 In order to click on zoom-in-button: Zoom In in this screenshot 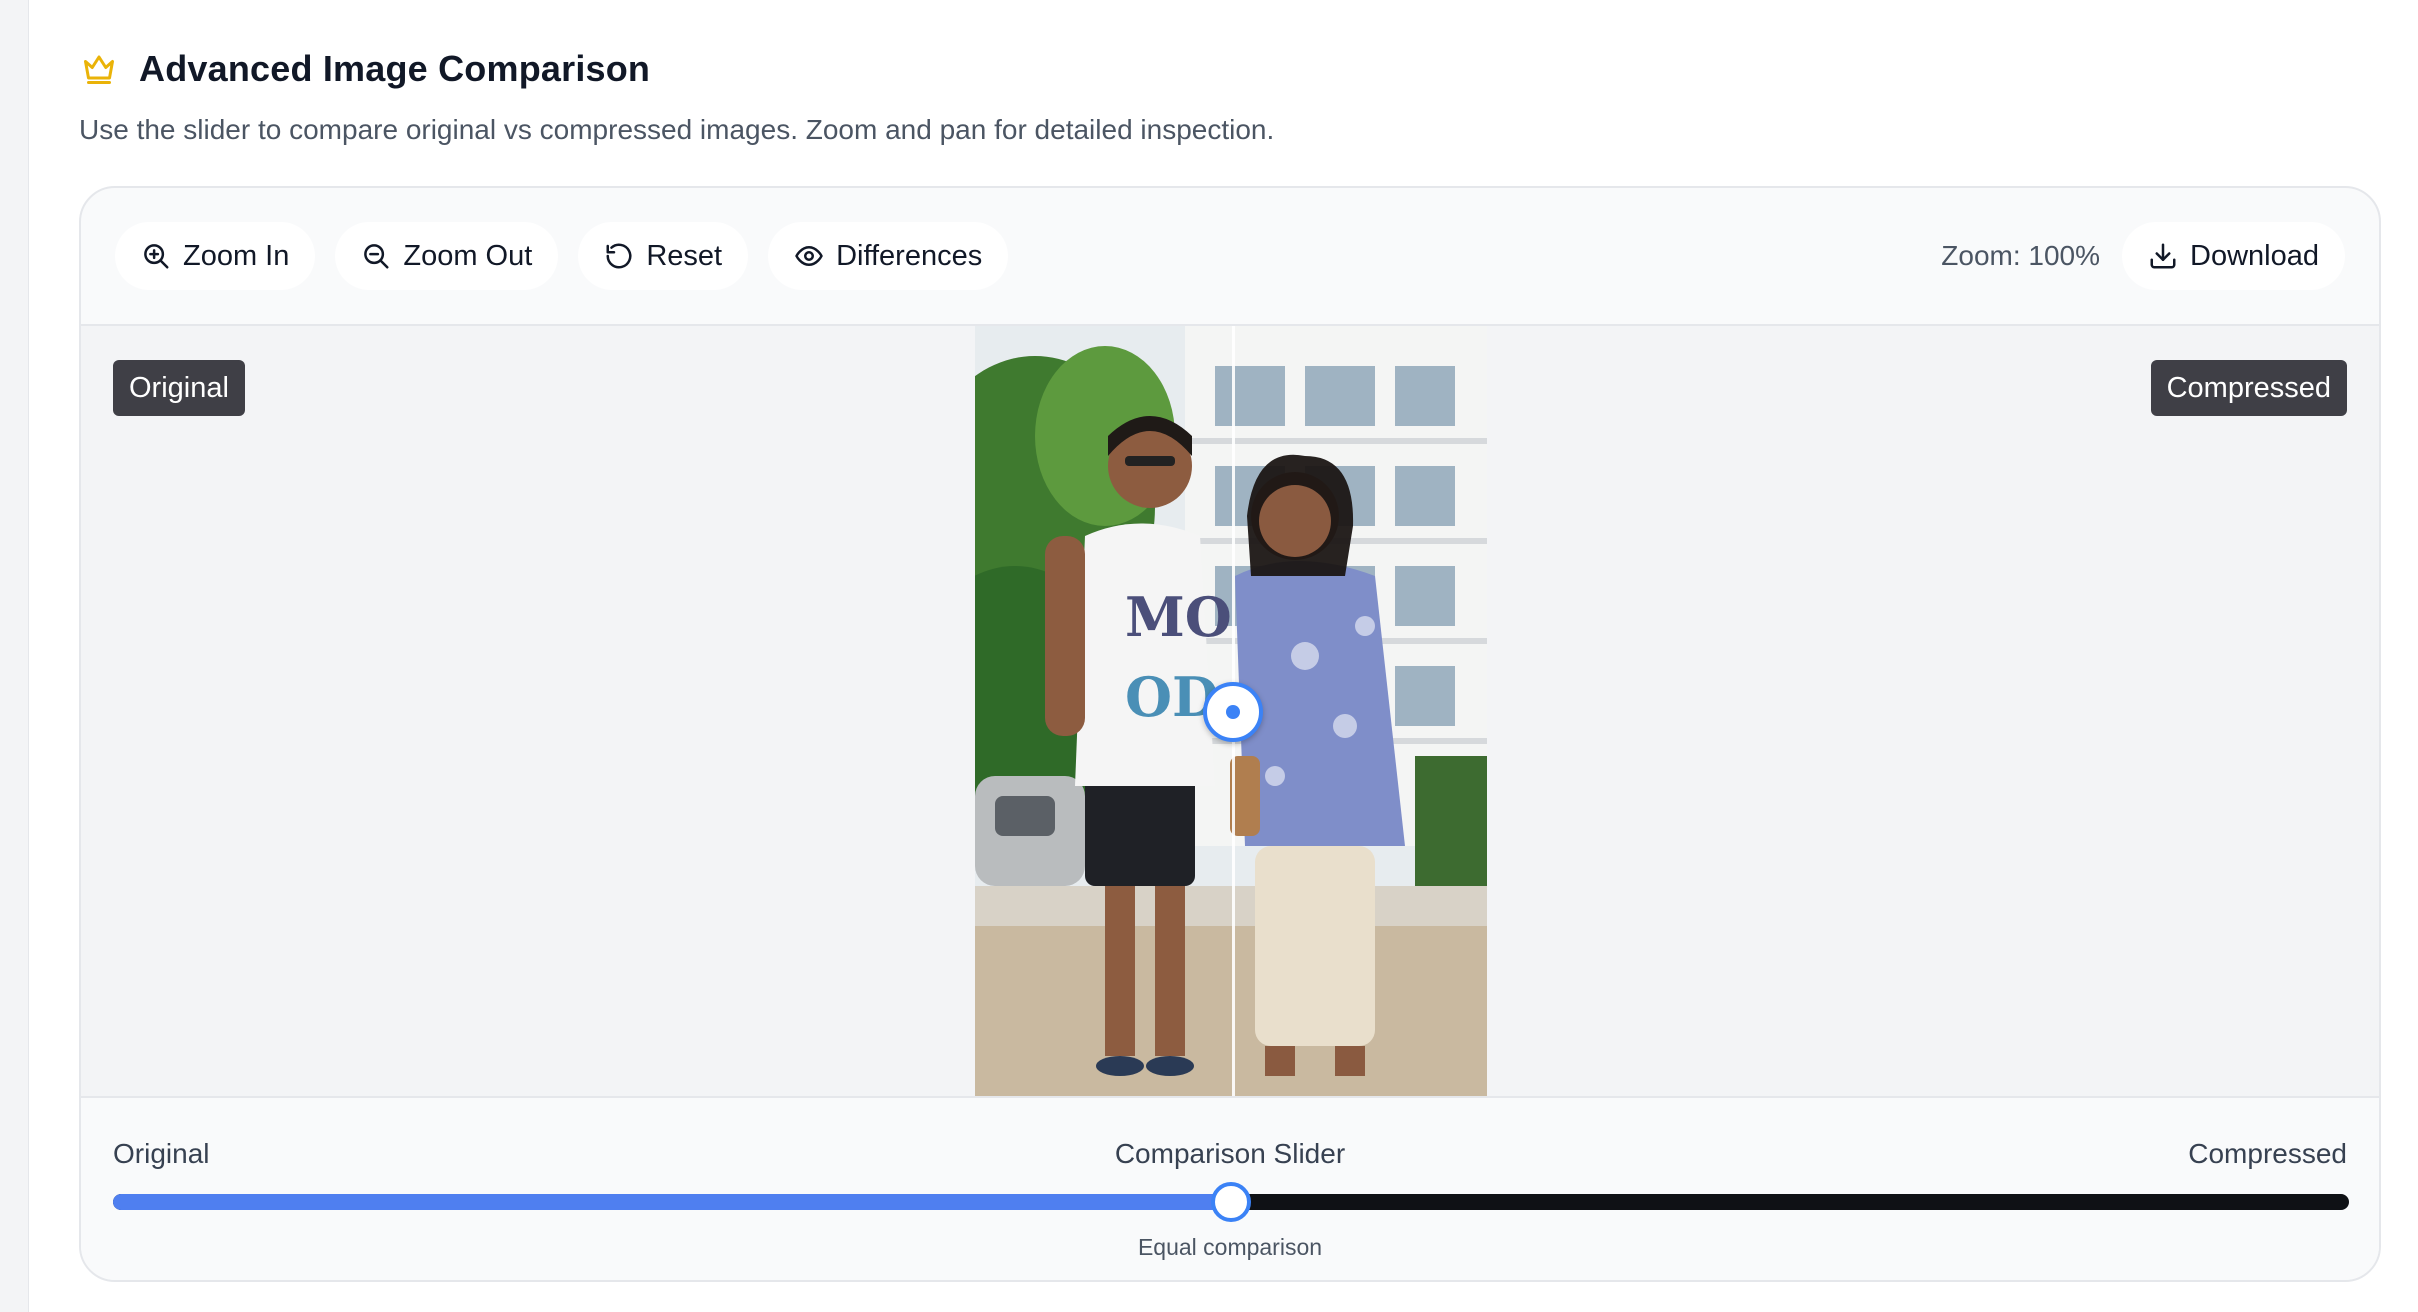, I will do `click(215, 256)`.